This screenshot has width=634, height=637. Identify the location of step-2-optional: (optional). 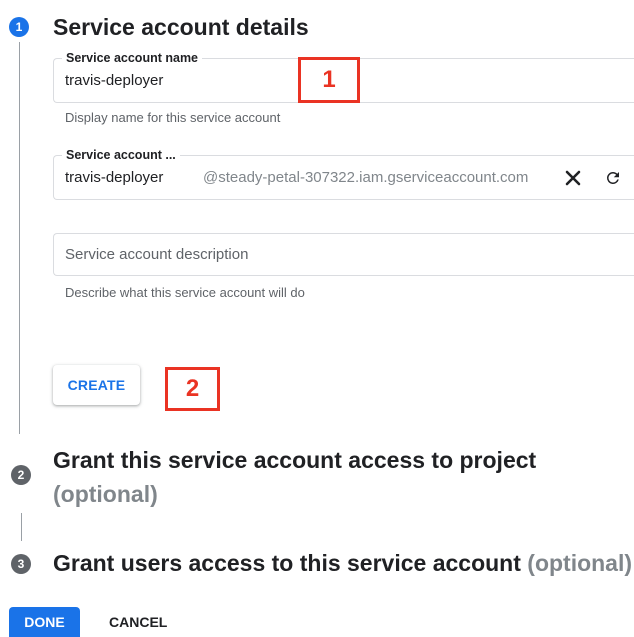
(105, 494).